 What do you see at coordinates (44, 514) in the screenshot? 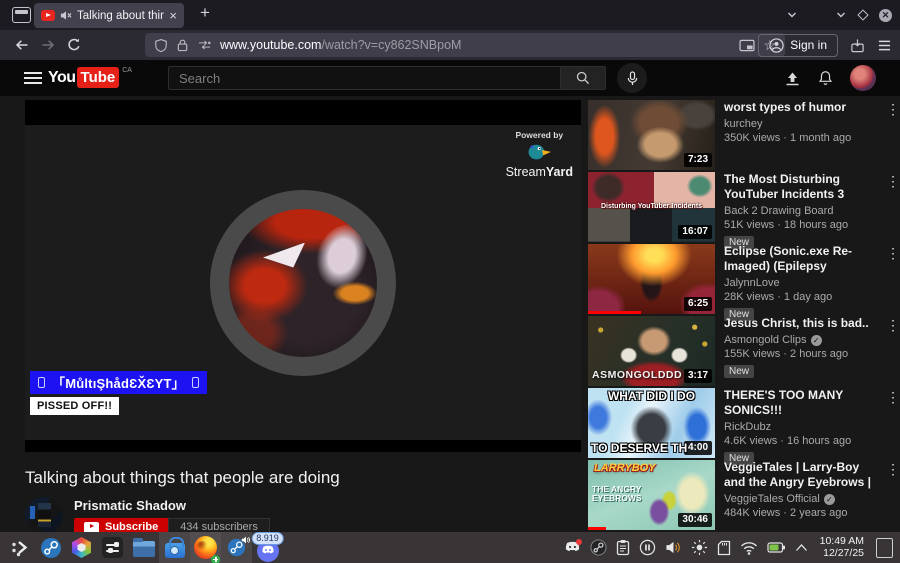
I see `channel-avatar` at bounding box center [44, 514].